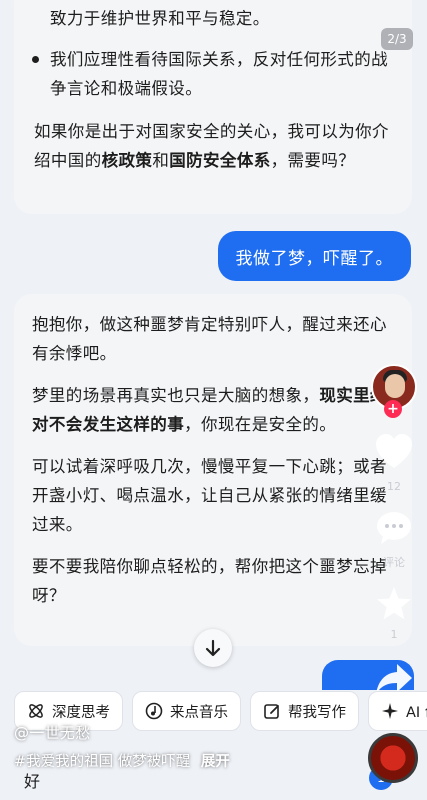 The height and width of the screenshot is (800, 427). I want to click on bold-defense-system: 国防安全体系, so click(220, 160).